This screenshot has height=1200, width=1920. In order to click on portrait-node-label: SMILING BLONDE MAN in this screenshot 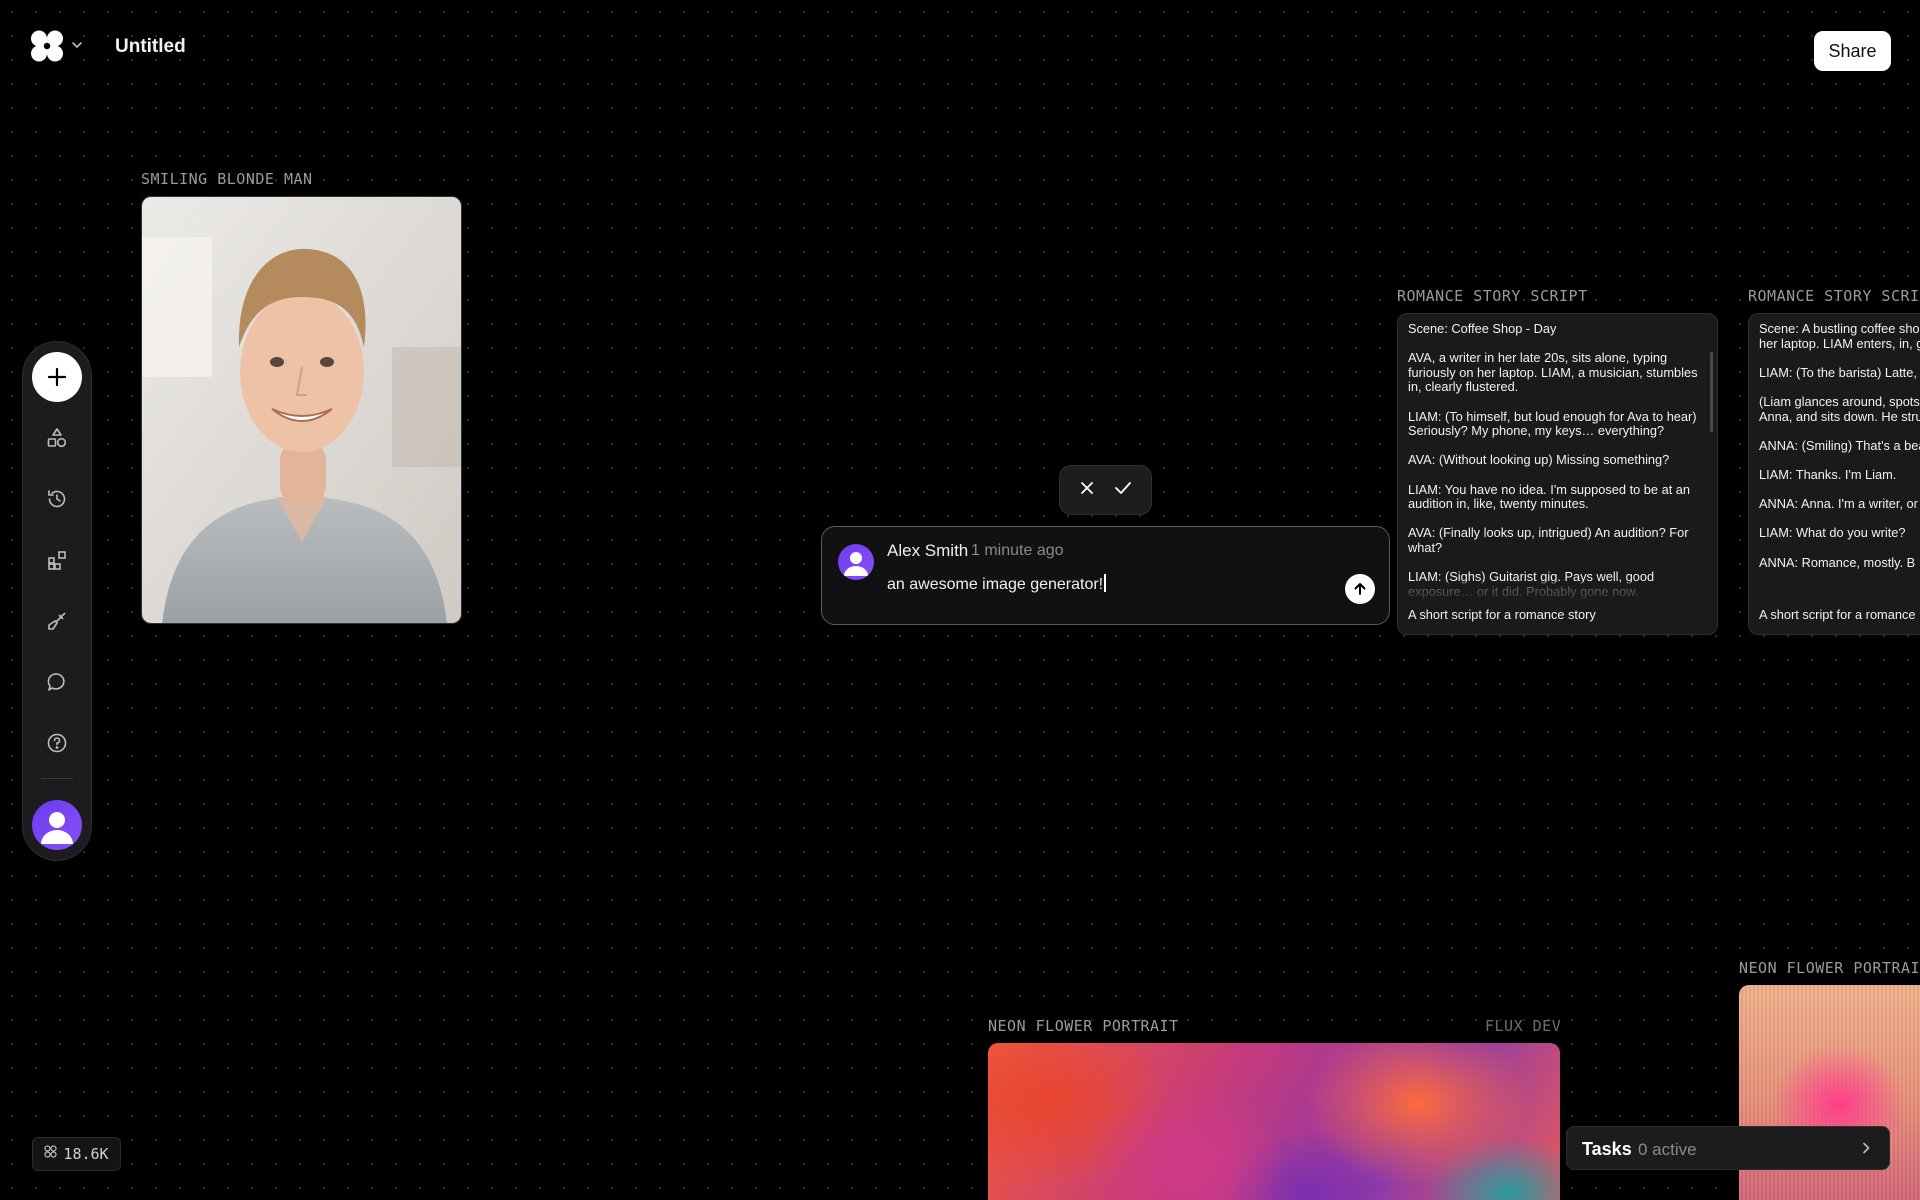, I will do `click(227, 179)`.